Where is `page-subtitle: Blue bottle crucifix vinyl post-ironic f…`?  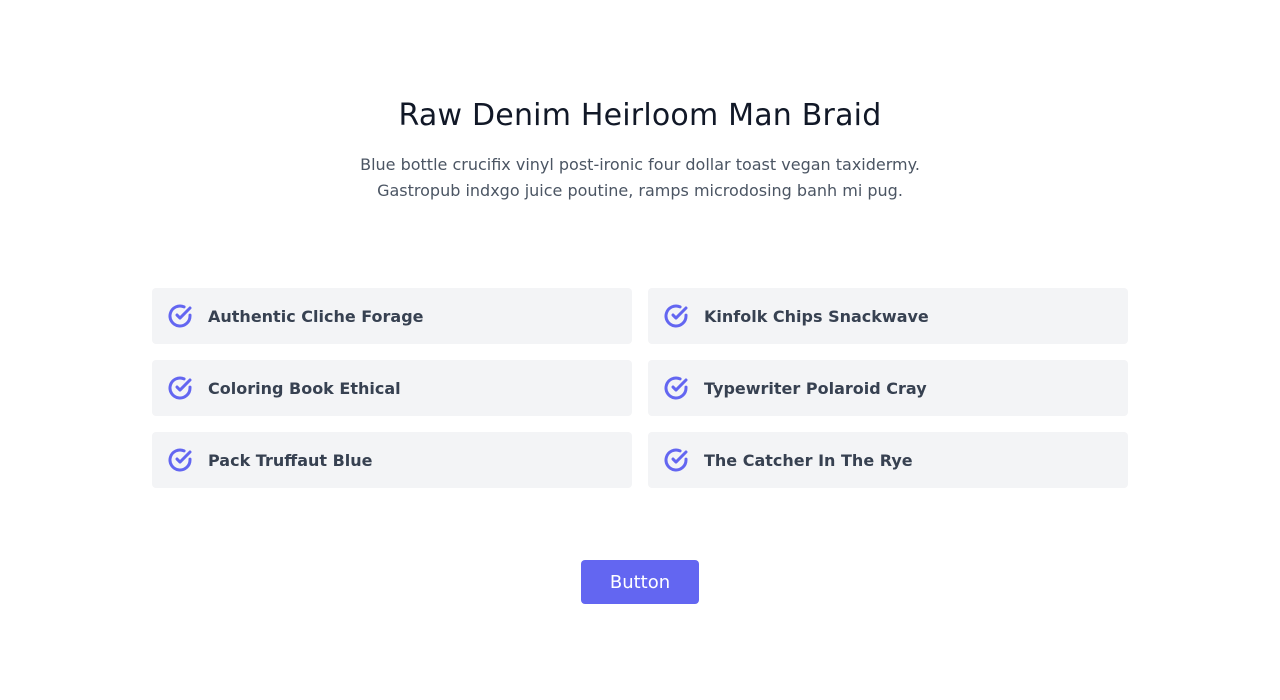
page-subtitle: Blue bottle crucifix vinyl post-ironic f… is located at coordinates (640, 177).